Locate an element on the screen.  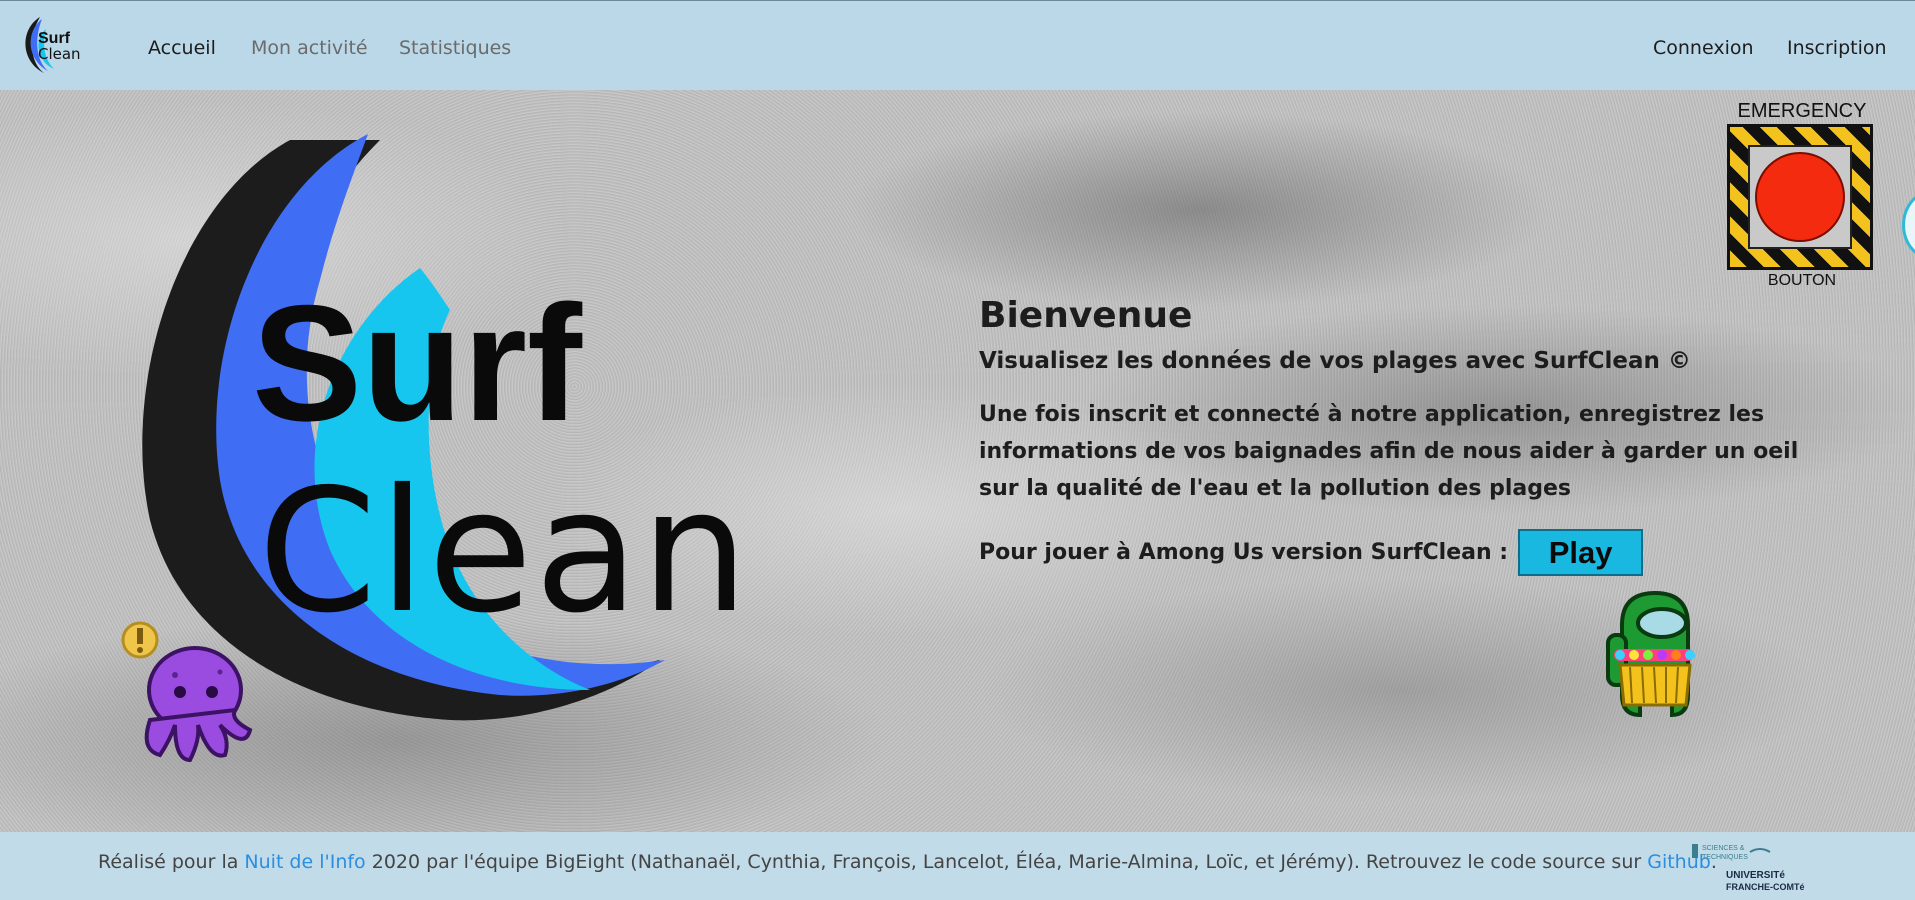
nuit-de-l-info-link: Nuit de l'Info is located at coordinates (304, 862).